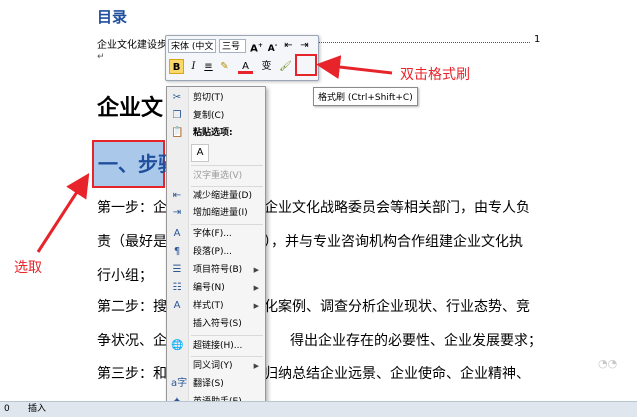 Image resolution: width=637 pixels, height=417 pixels. I want to click on arrow-to-format-painter, so click(354, 67).